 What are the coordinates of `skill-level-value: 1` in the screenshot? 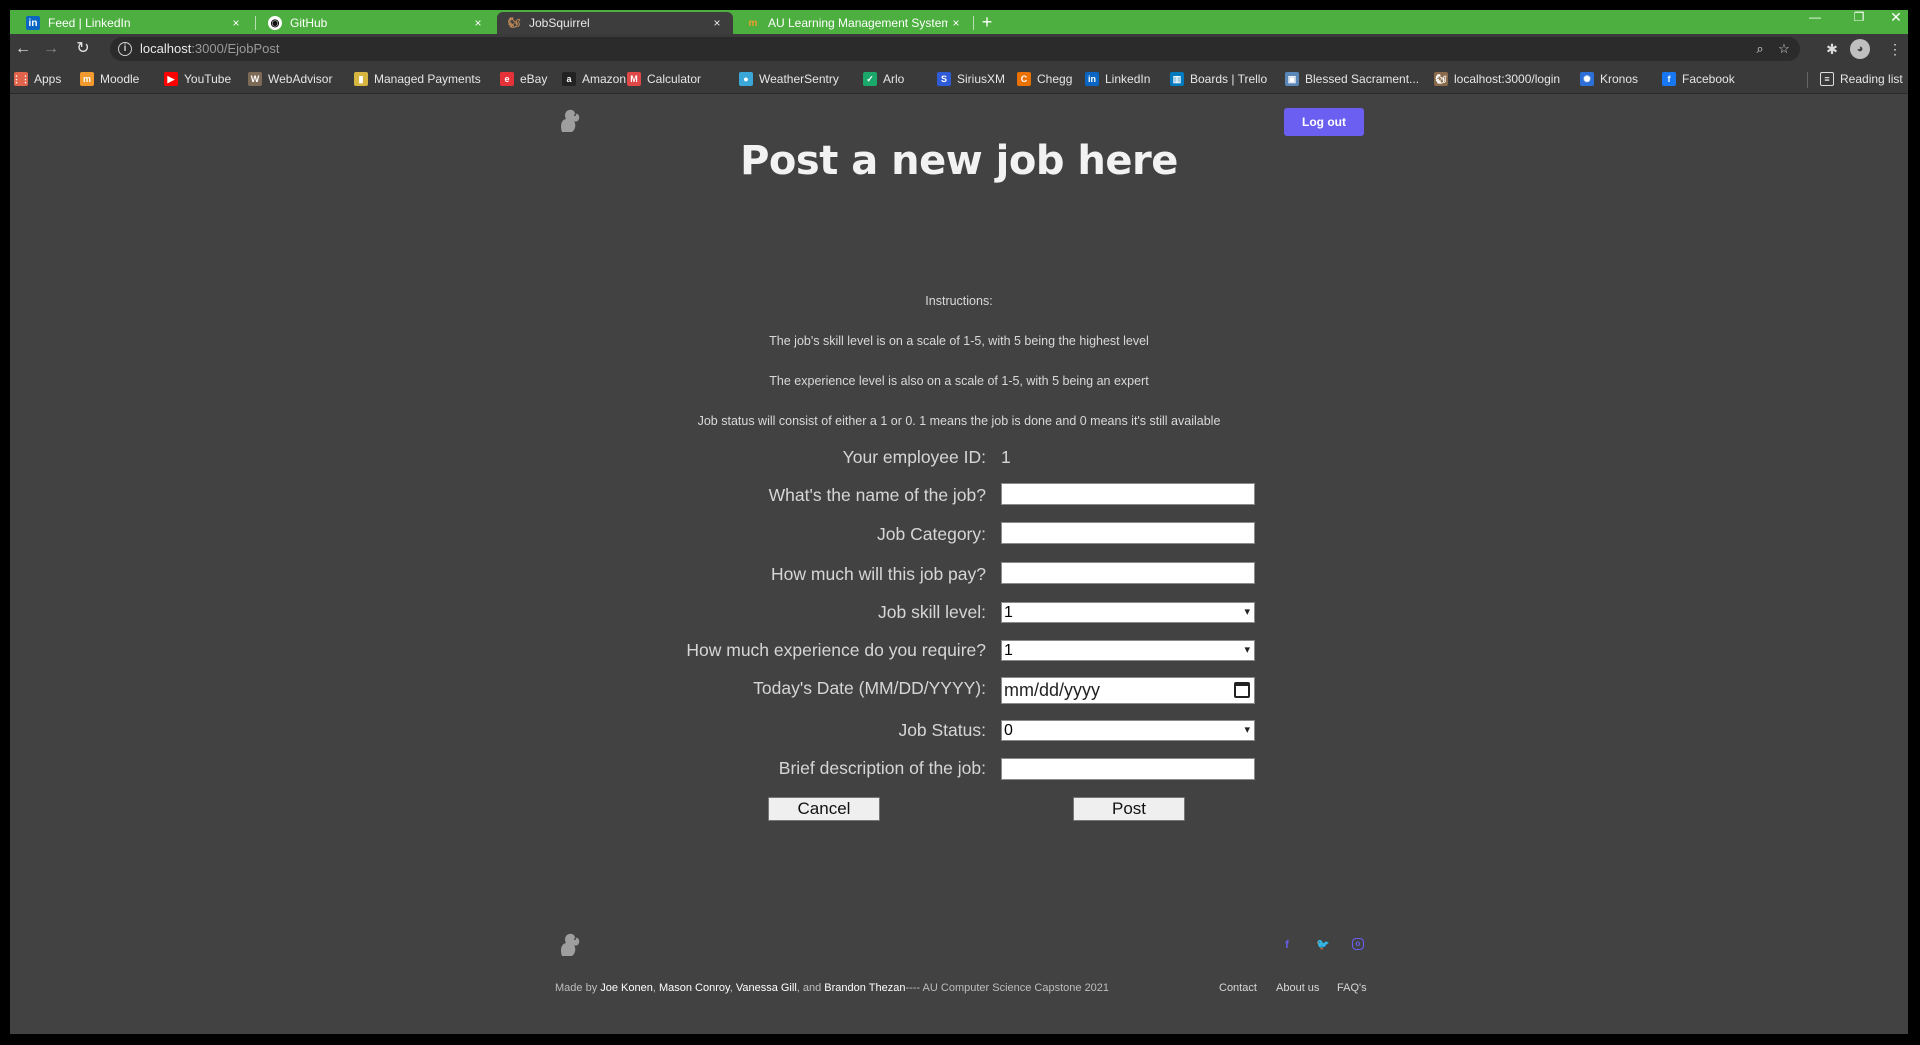 It's located at (1008, 612).